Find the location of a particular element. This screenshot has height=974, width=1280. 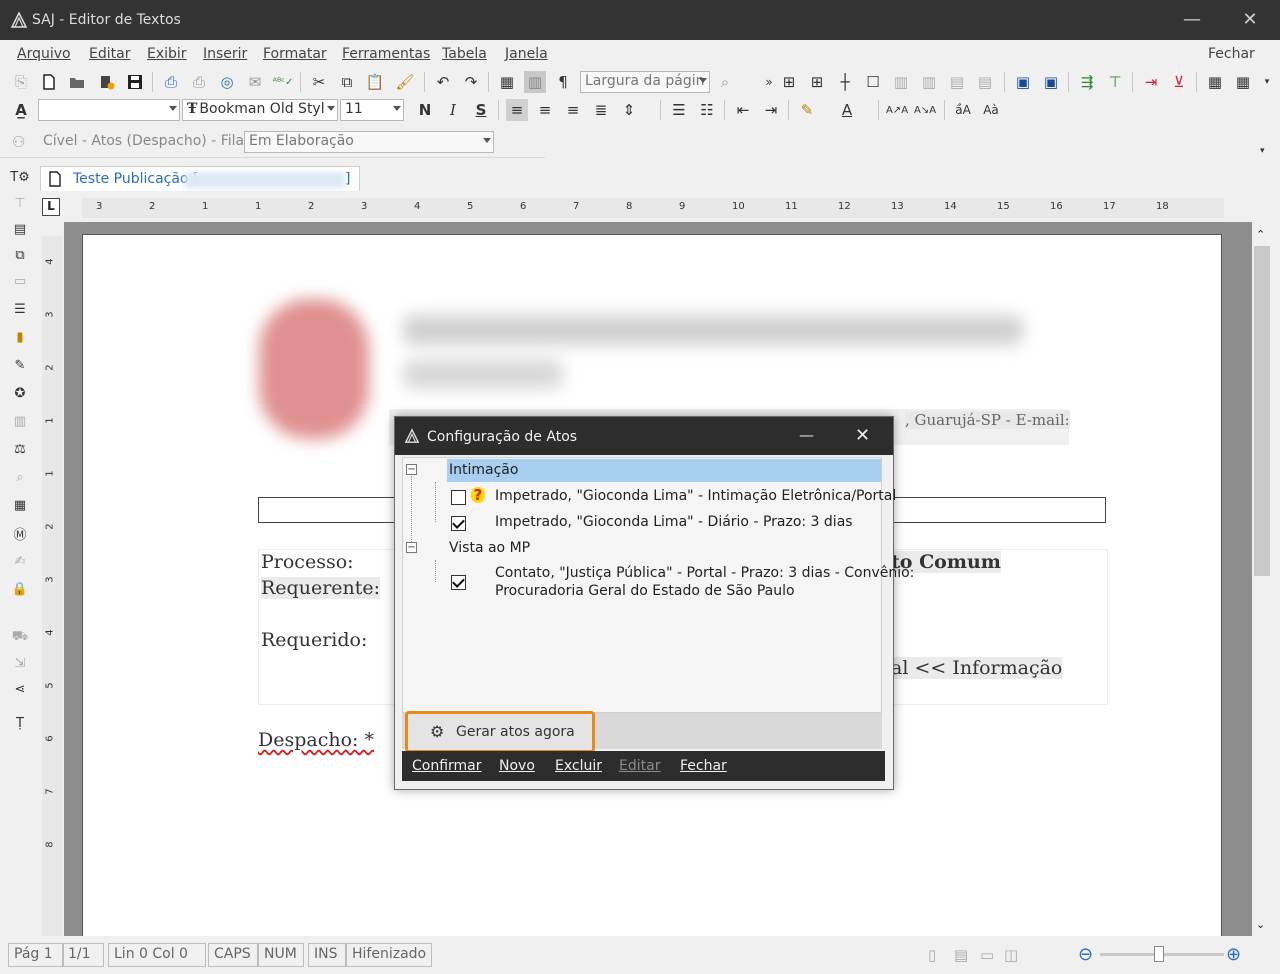

zoom-slider-thumb is located at coordinates (1159, 954).